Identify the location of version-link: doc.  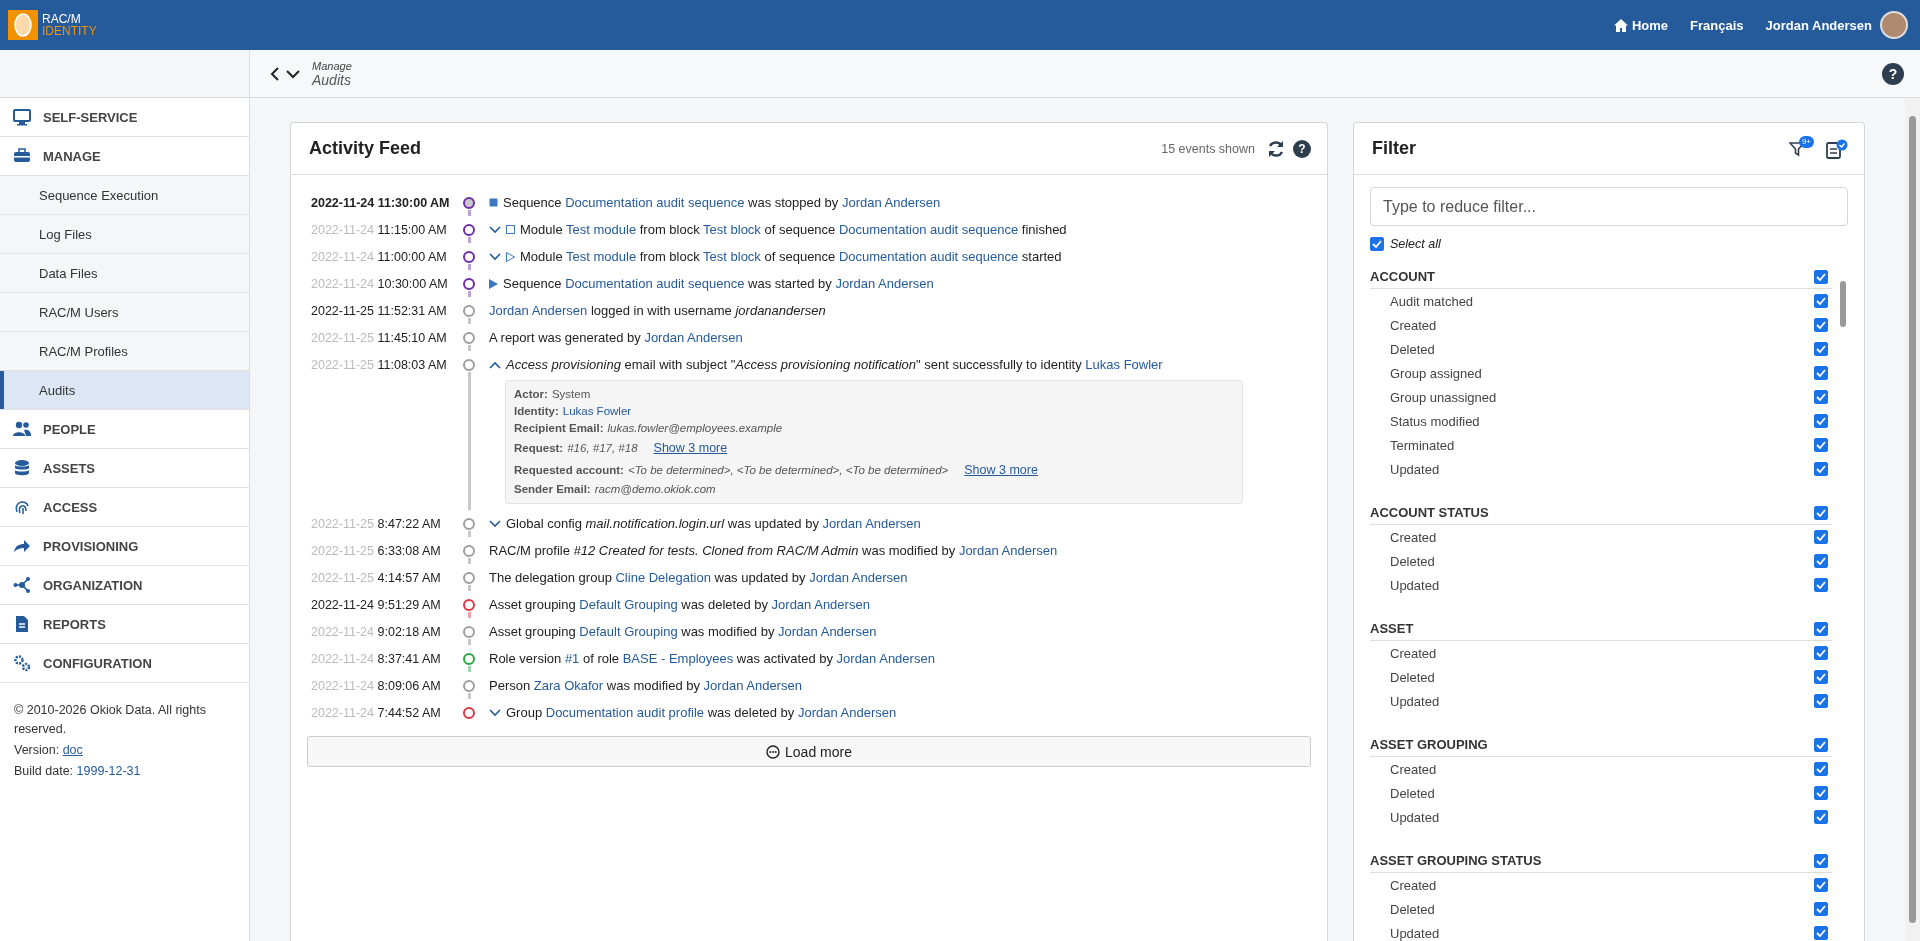
(72, 750).